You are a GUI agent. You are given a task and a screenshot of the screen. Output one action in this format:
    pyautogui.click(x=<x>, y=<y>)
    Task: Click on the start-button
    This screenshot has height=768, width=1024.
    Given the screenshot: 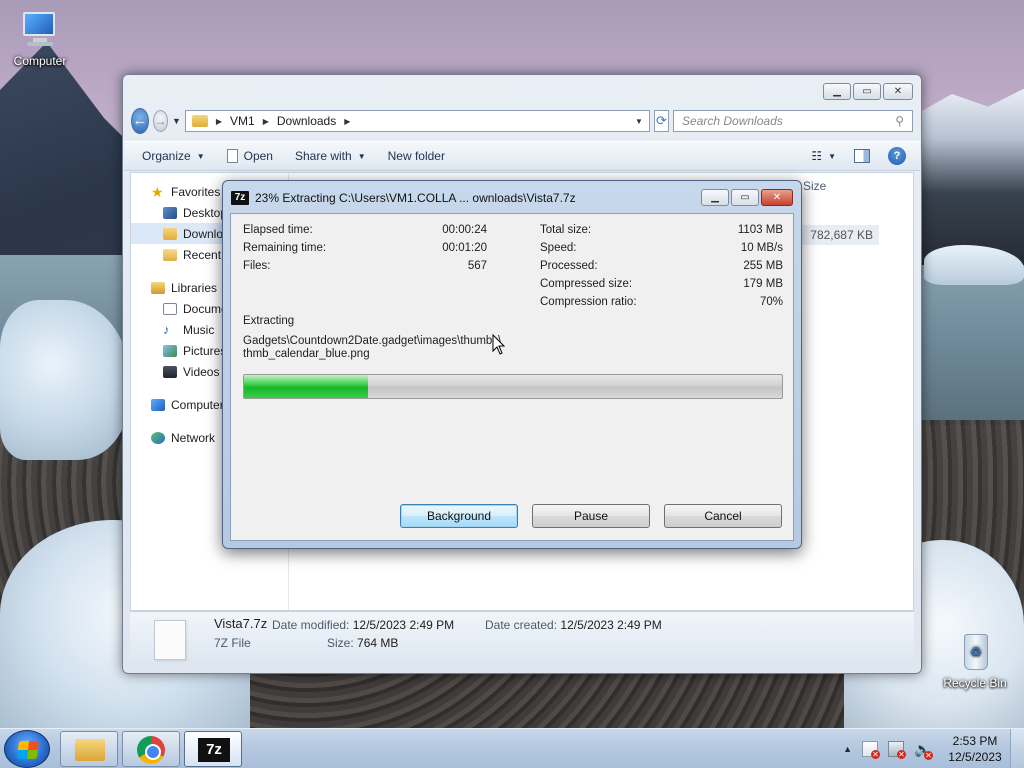 What is the action you would take?
    pyautogui.click(x=27, y=749)
    